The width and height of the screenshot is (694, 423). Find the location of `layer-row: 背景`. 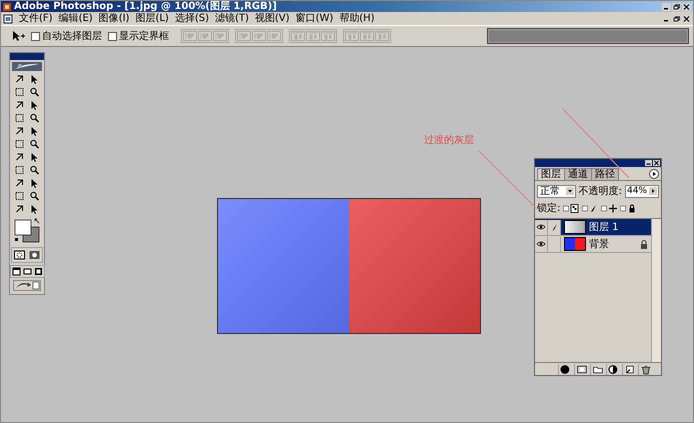

layer-row: 背景 is located at coordinates (593, 244).